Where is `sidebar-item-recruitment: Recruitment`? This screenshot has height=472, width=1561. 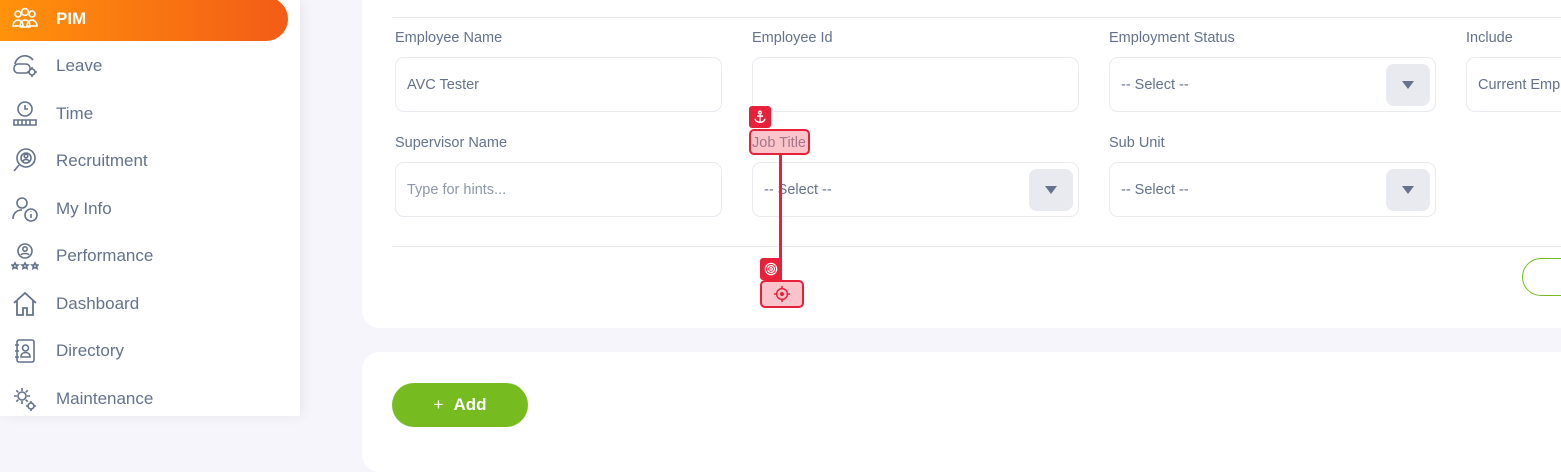 sidebar-item-recruitment: Recruitment is located at coordinates (144, 161).